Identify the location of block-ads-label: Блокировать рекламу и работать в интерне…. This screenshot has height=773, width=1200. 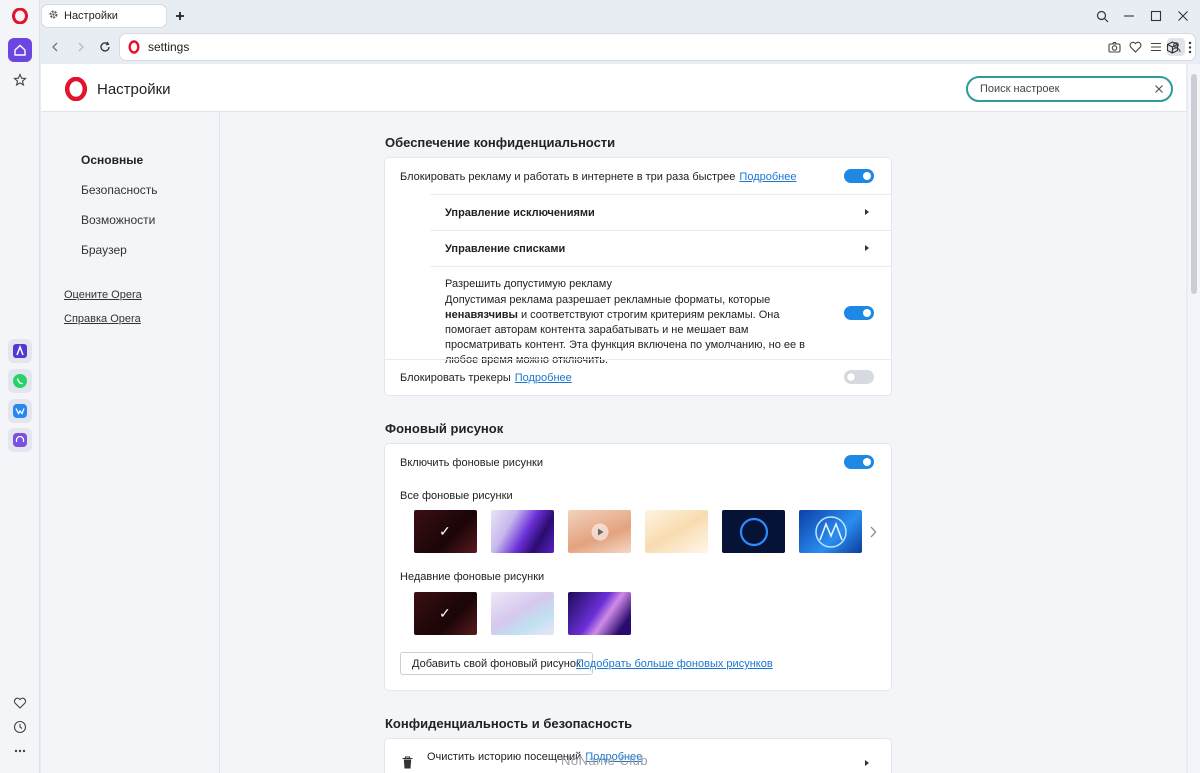
(568, 177).